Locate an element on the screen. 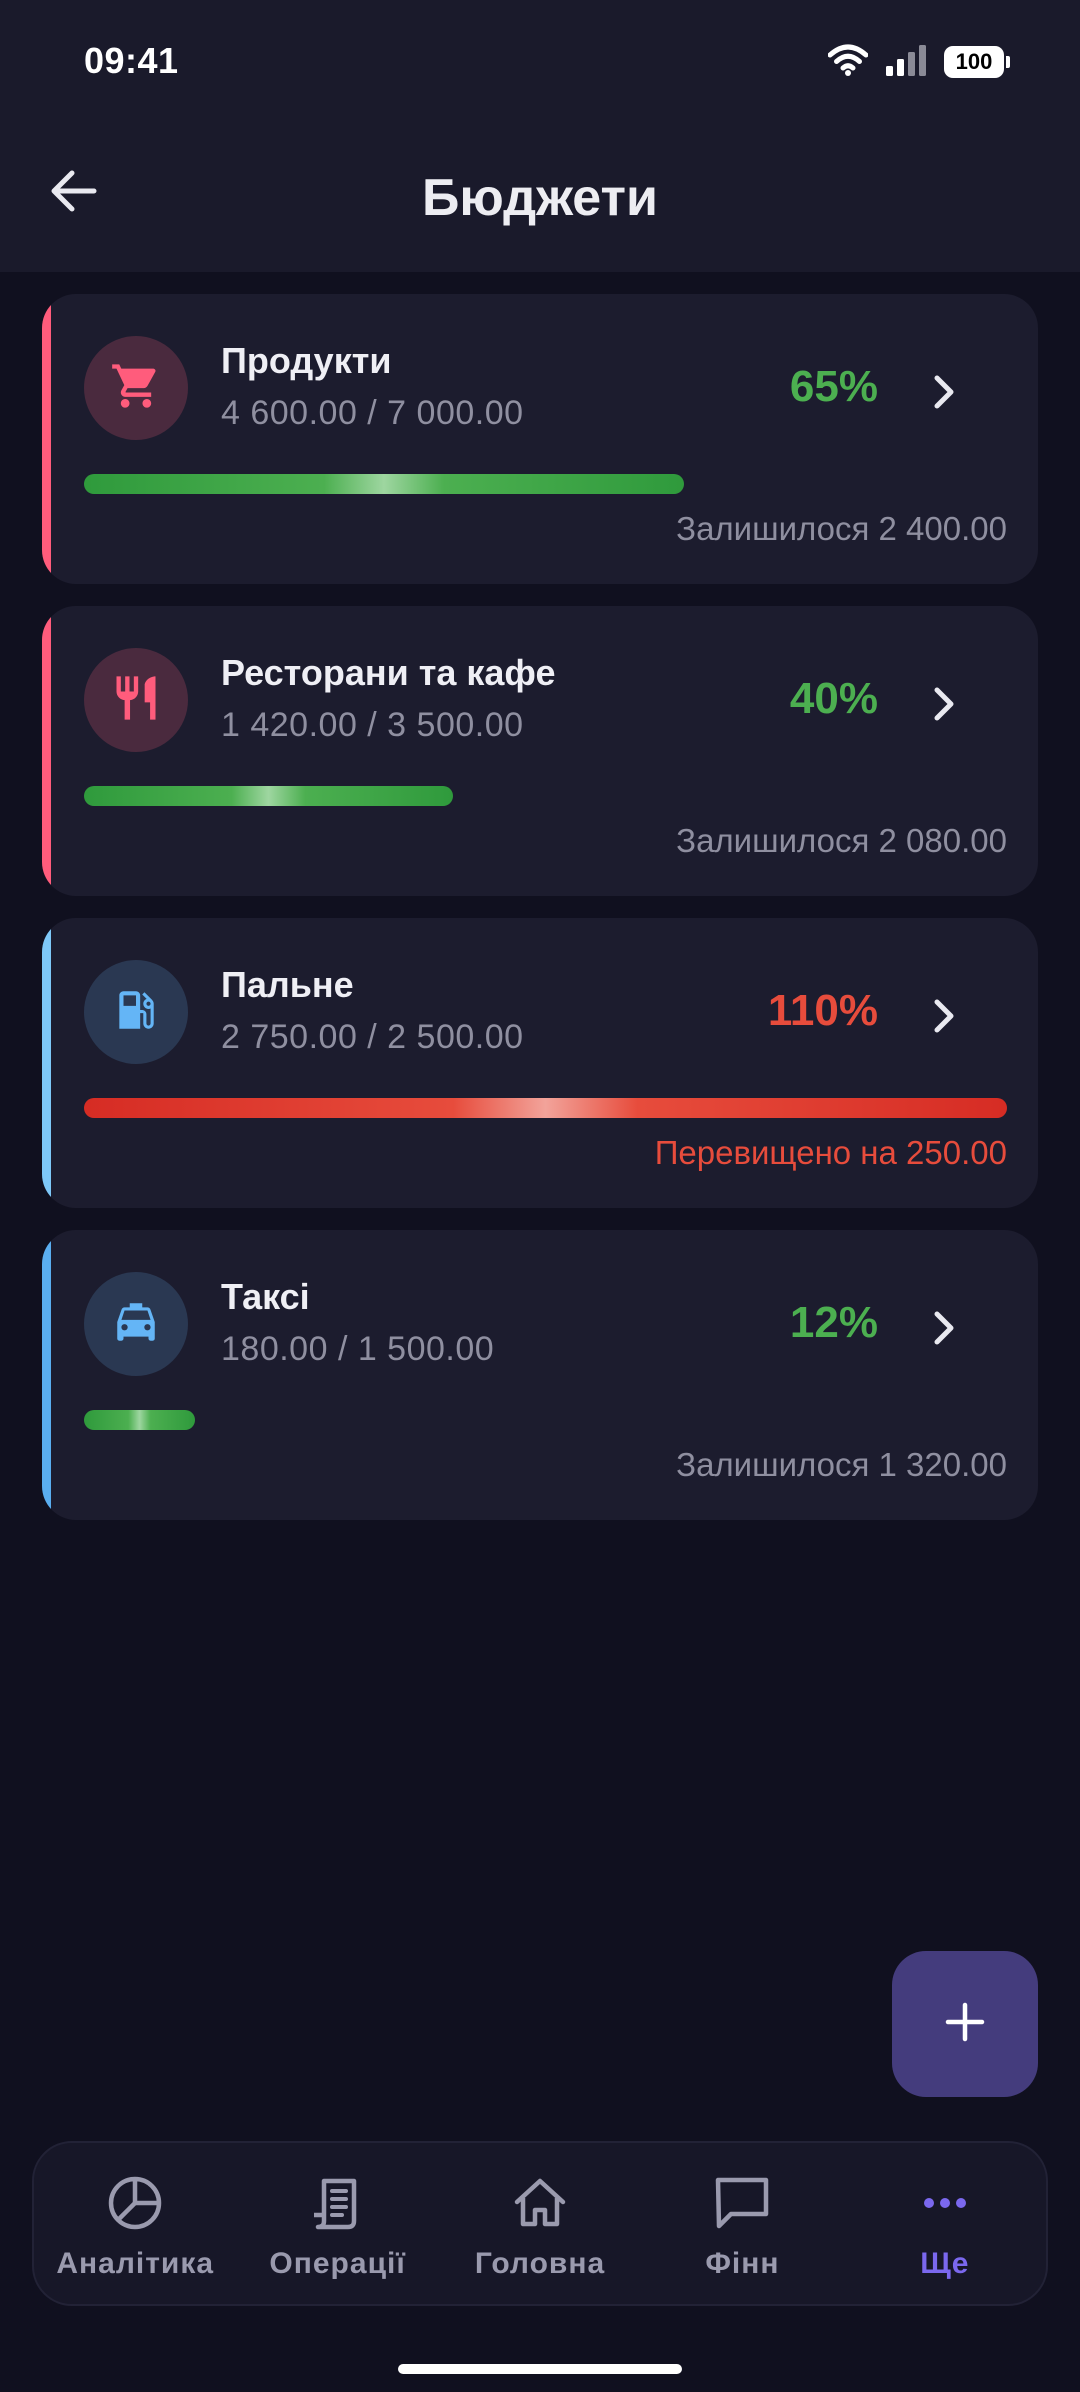  home-indicator is located at coordinates (540, 2369).